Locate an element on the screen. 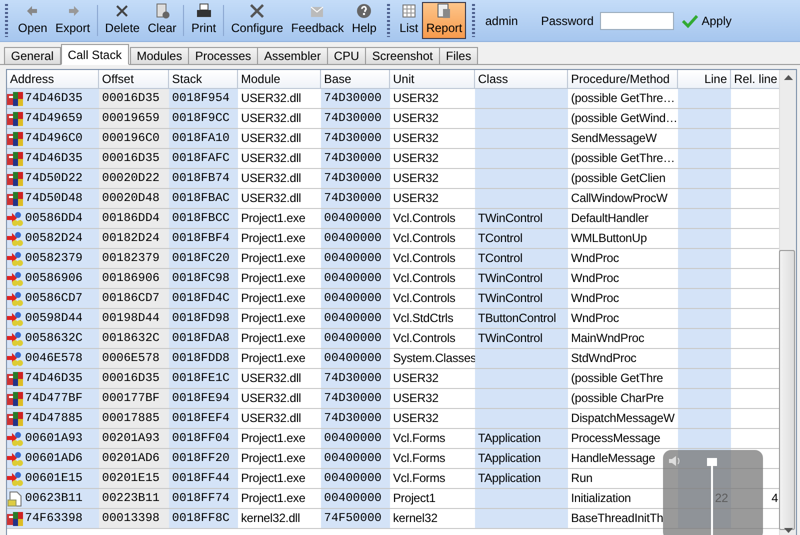 The width and height of the screenshot is (800, 535). column-header: Base is located at coordinates (355, 79).